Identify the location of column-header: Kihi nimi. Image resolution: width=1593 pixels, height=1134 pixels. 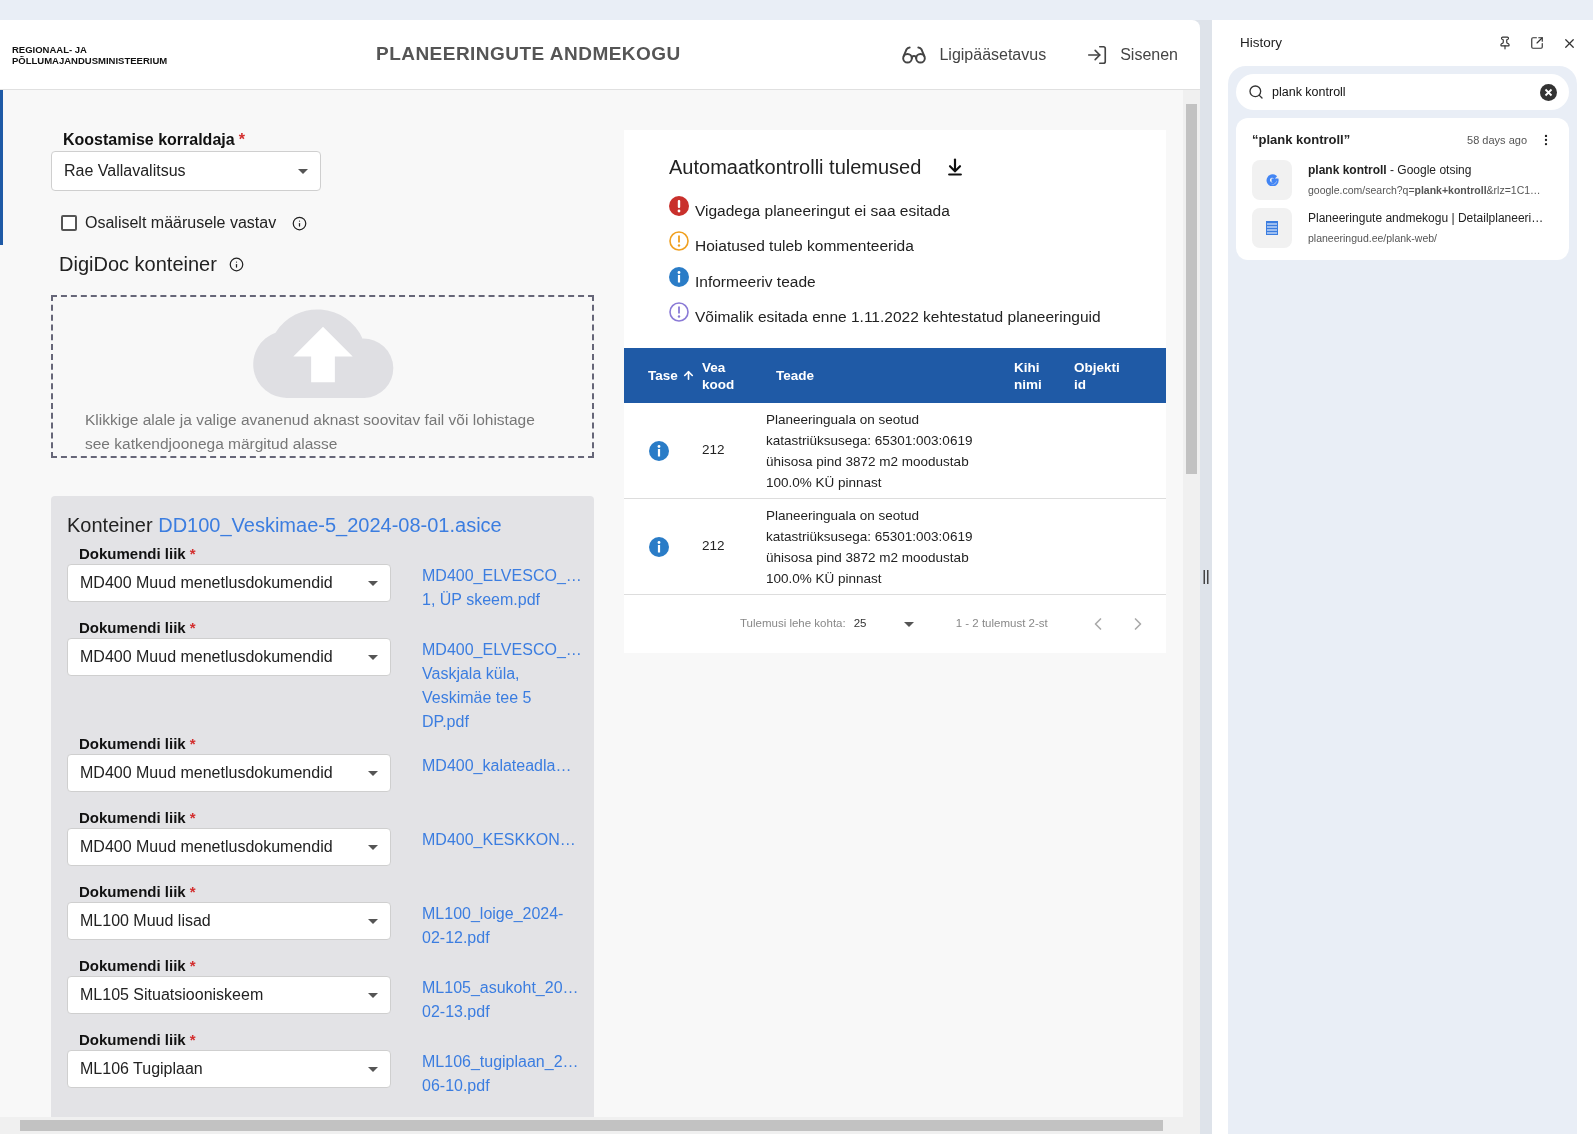
(1028, 375).